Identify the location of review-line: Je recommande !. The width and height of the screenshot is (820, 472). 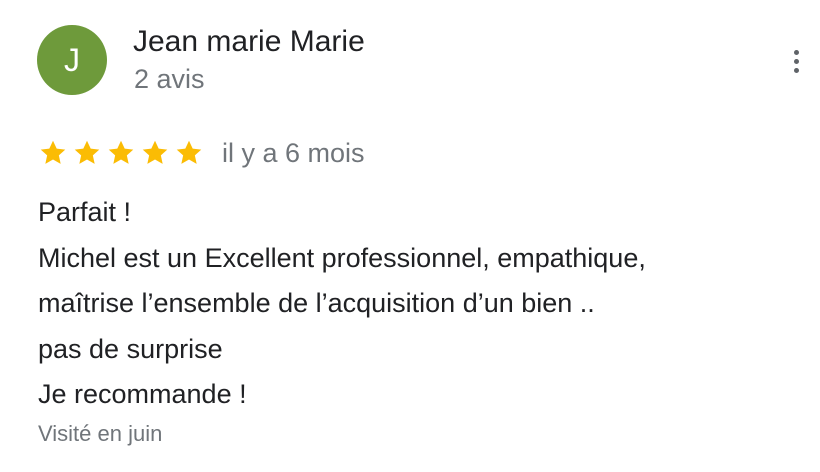
(142, 394).